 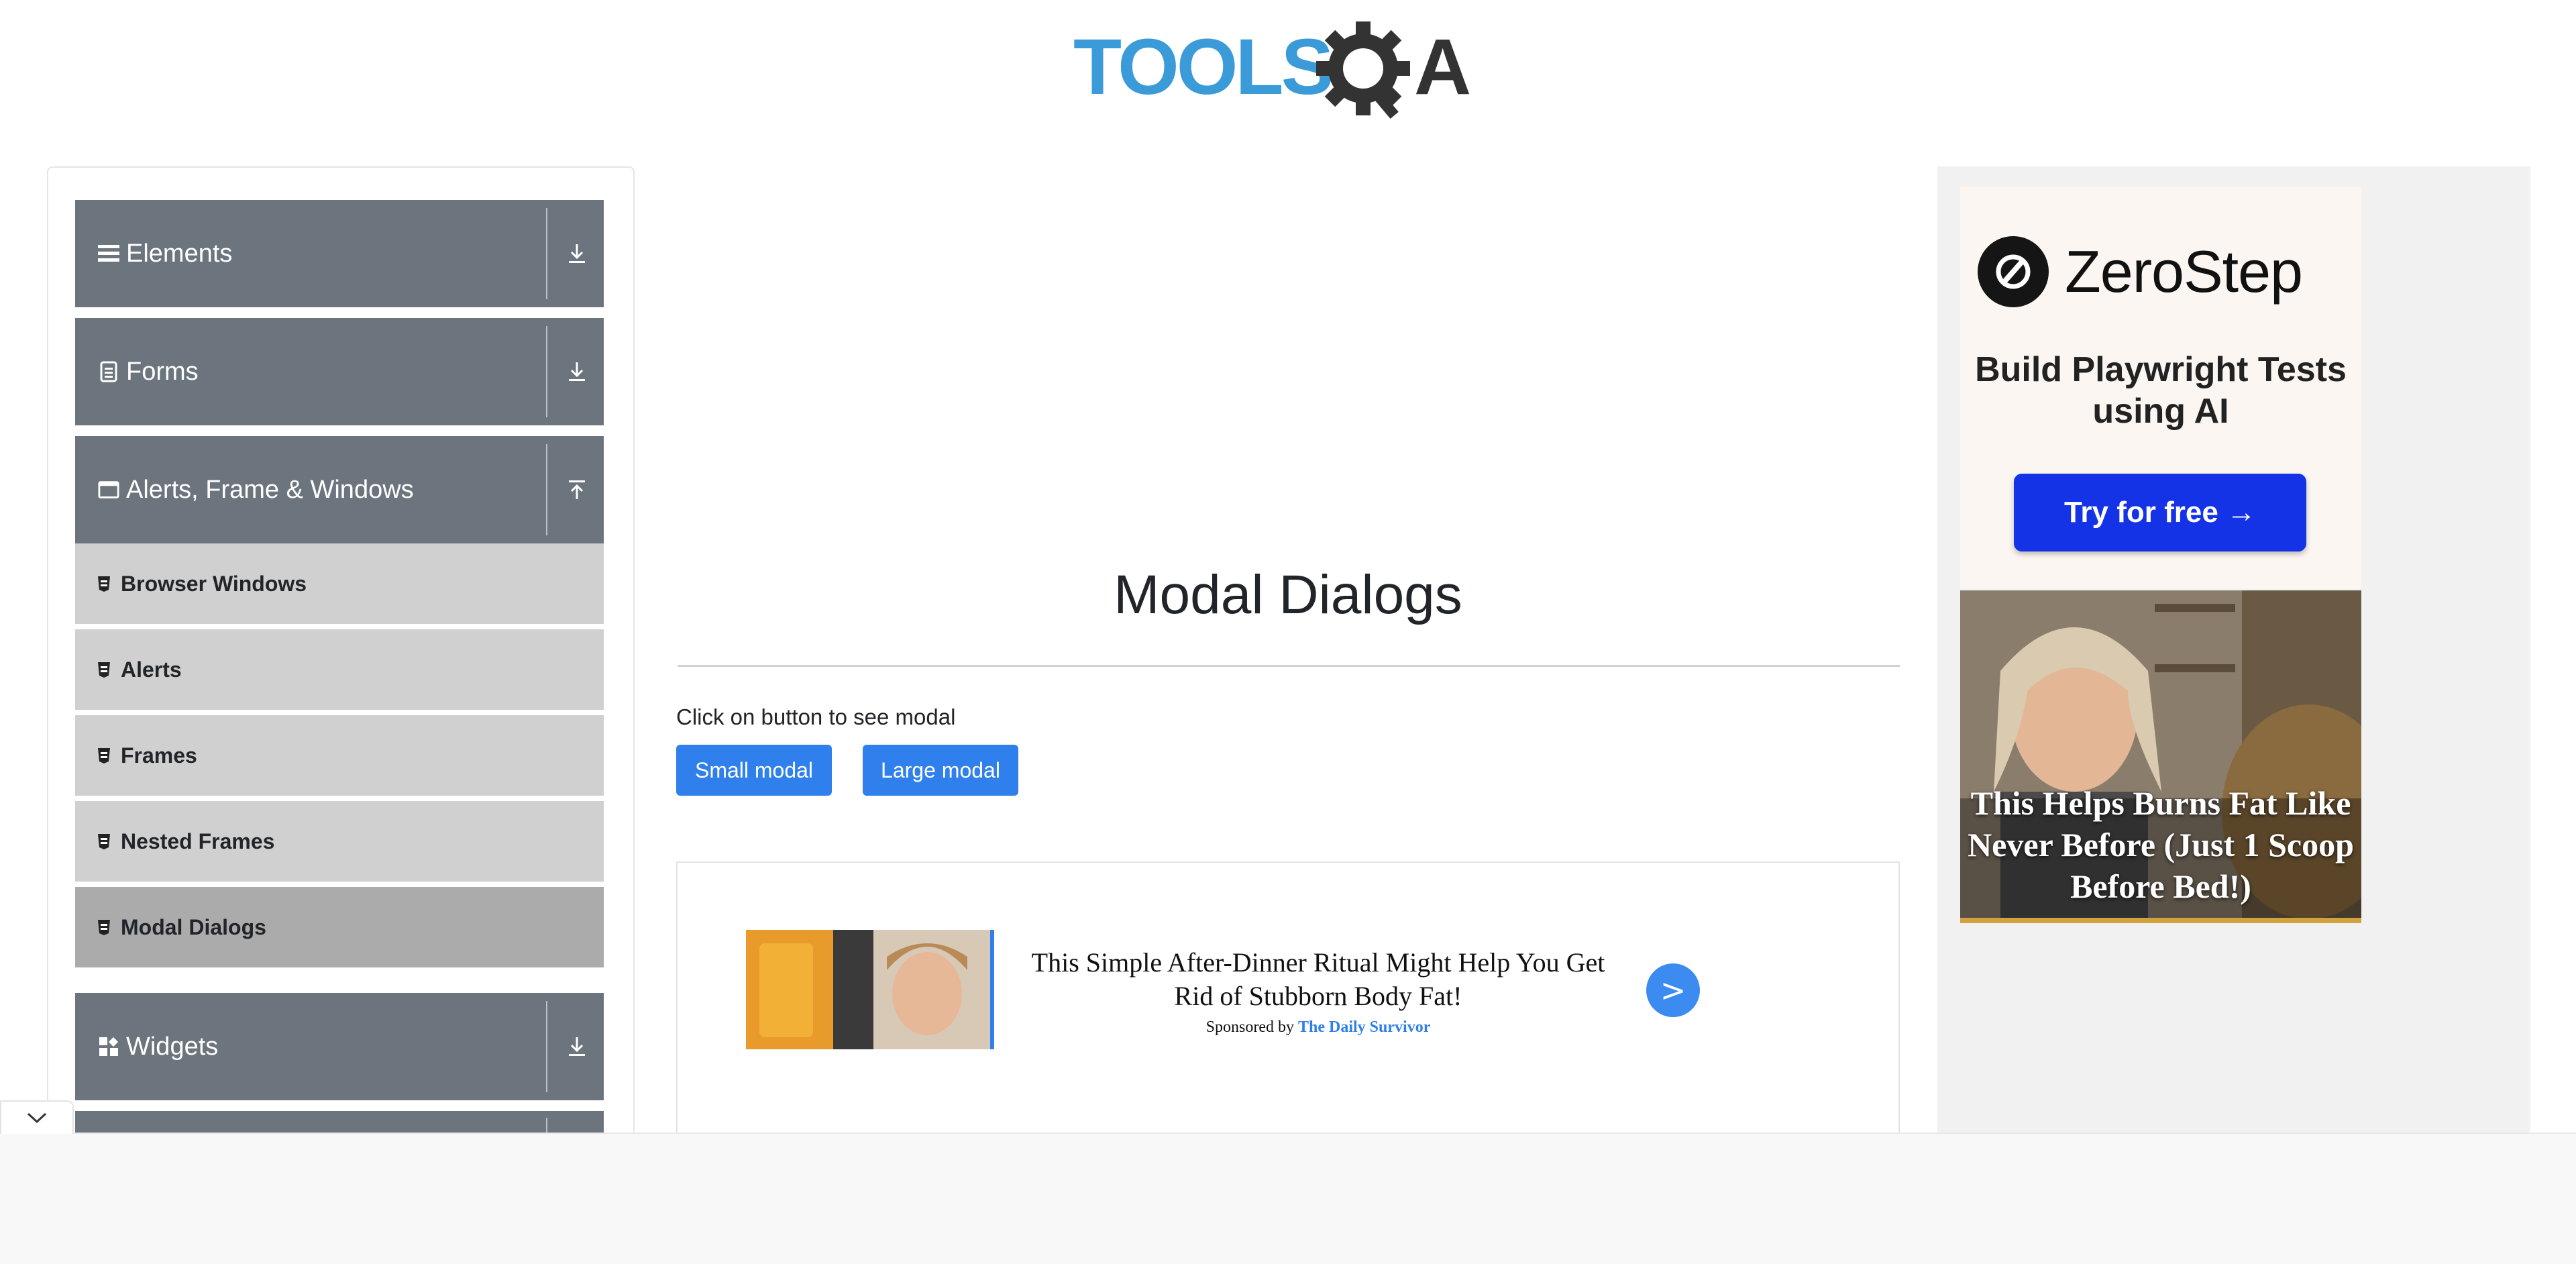 What do you see at coordinates (816, 716) in the screenshot?
I see `instruction-text: Click on button to see modal` at bounding box center [816, 716].